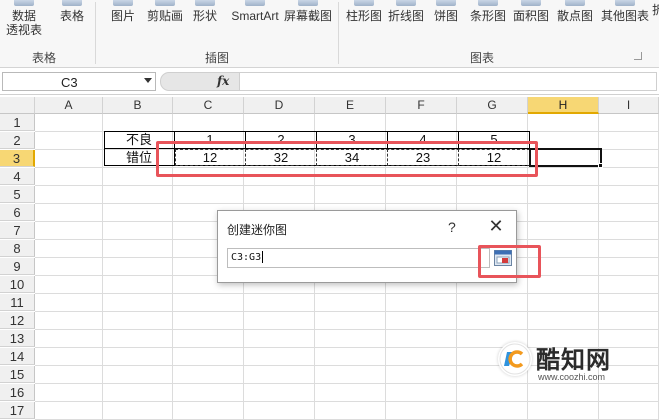 The image size is (659, 420). I want to click on highlight-range-annotation, so click(347, 159).